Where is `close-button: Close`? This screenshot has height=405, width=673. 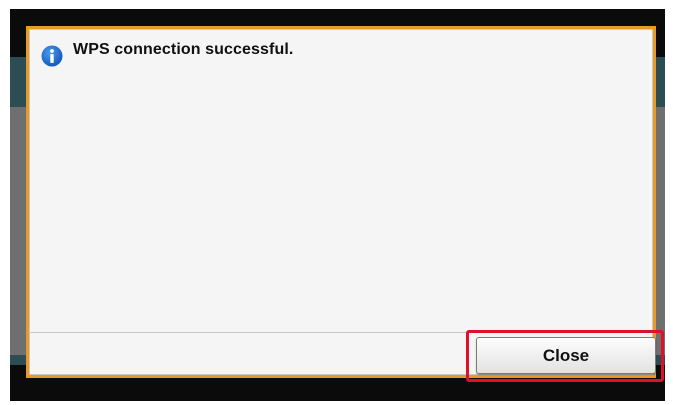
close-button: Close is located at coordinates (566, 355).